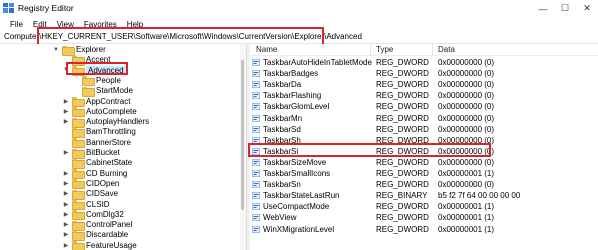 Image resolution: width=598 pixels, height=250 pixels. Describe the element at coordinates (282, 129) in the screenshot. I see `value-name: TaskbarSd` at that location.